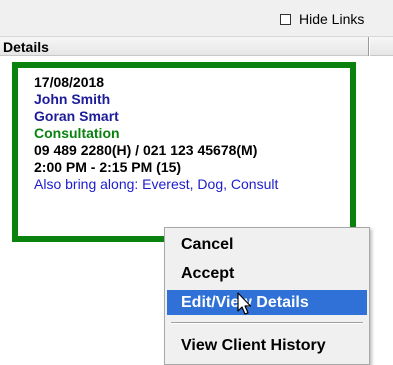  Describe the element at coordinates (146, 150) in the screenshot. I see `phone-numbers: 09 489 2280(H) / 021 123 45678(M)` at that location.